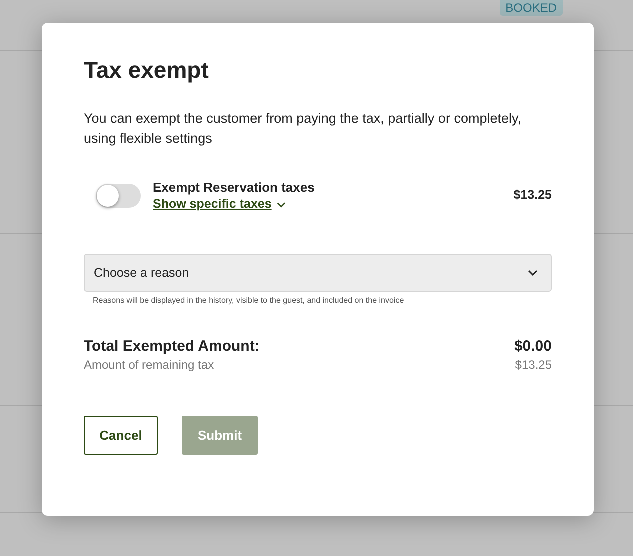  What do you see at coordinates (118, 196) in the screenshot?
I see `toggle-switch` at bounding box center [118, 196].